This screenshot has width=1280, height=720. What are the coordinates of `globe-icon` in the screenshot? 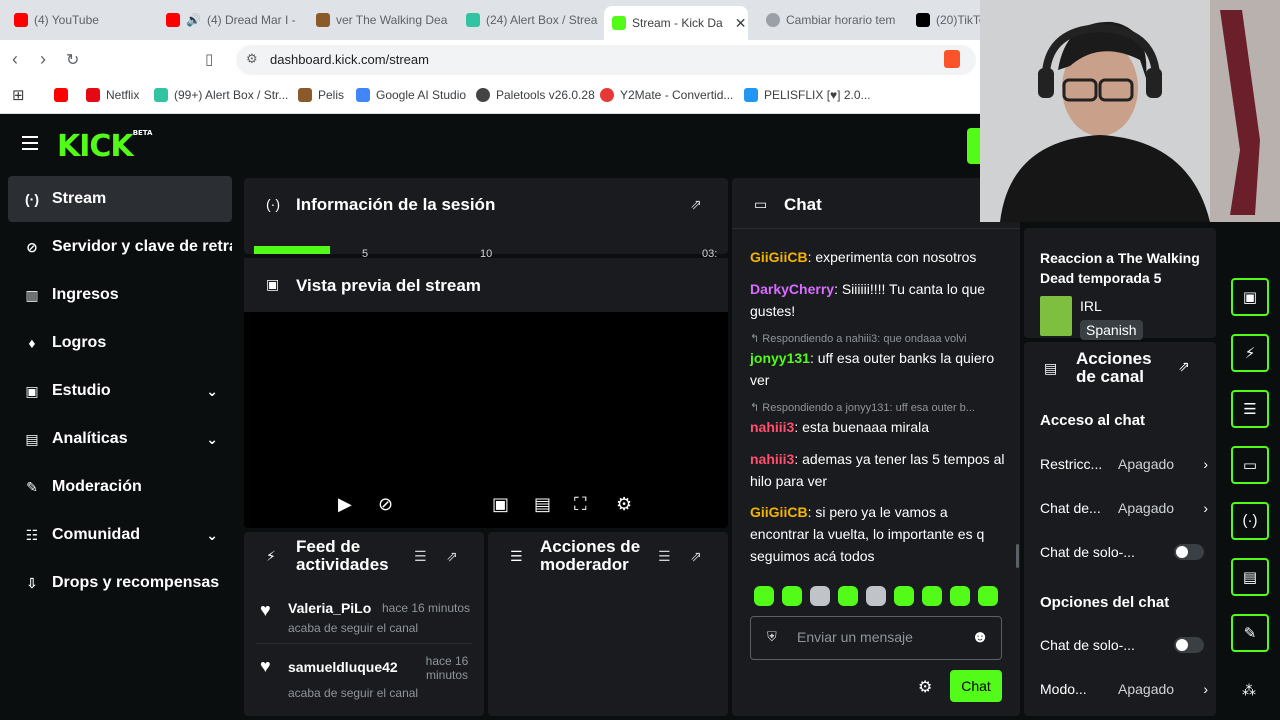 It's located at (483, 95).